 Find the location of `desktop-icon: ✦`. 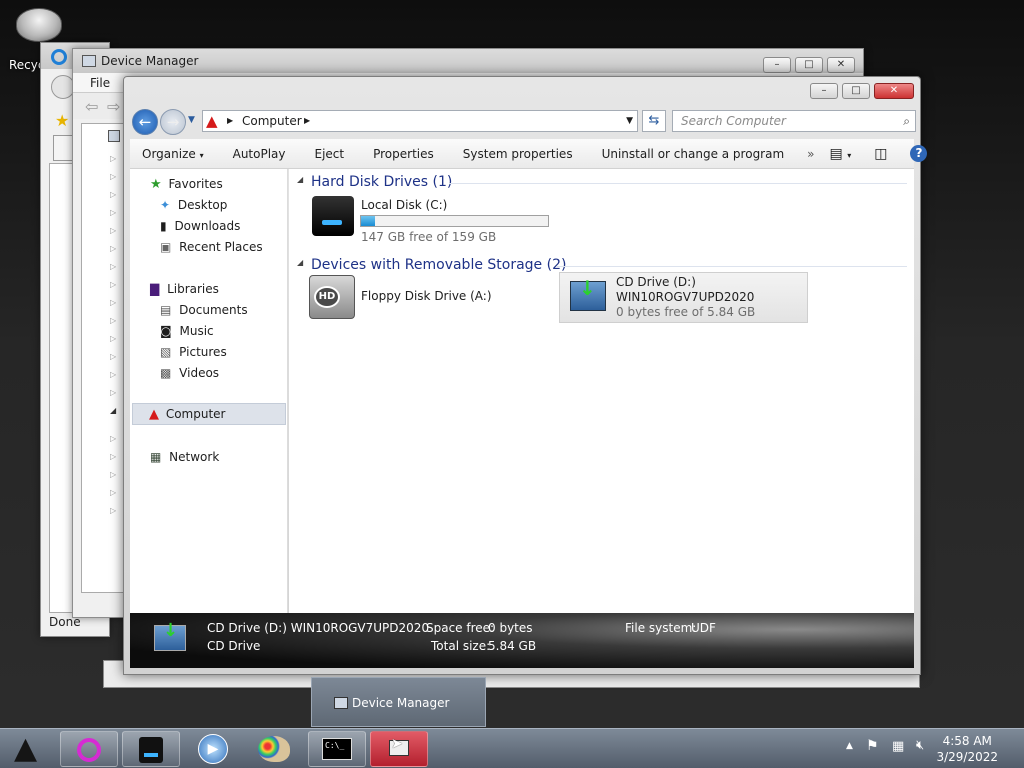

desktop-icon: ✦ is located at coordinates (165, 205).